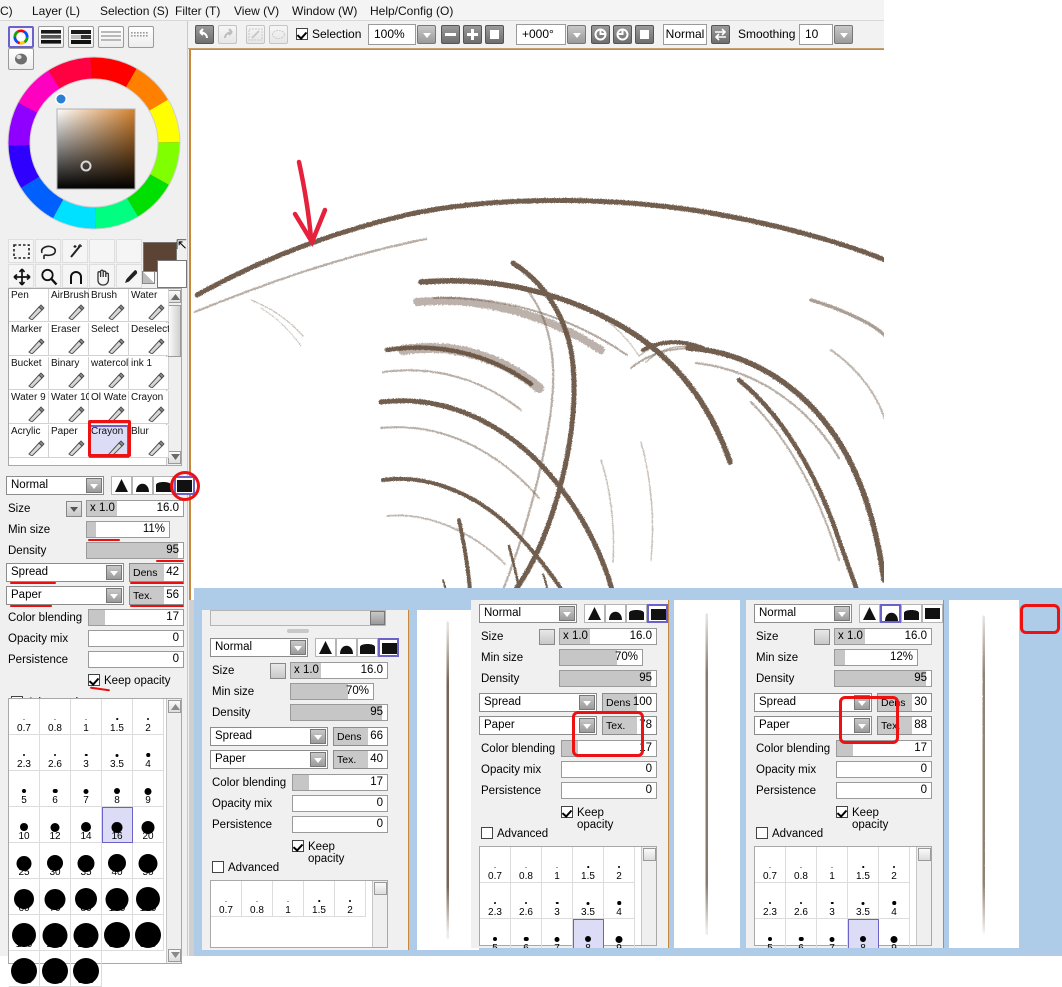 This screenshot has height=987, width=1062. Describe the element at coordinates (75, 251) in the screenshot. I see `magic-wand-icon` at that location.